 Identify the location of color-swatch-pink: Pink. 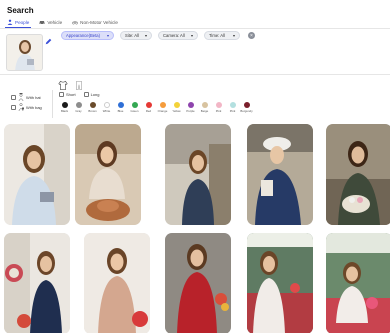
(218, 107).